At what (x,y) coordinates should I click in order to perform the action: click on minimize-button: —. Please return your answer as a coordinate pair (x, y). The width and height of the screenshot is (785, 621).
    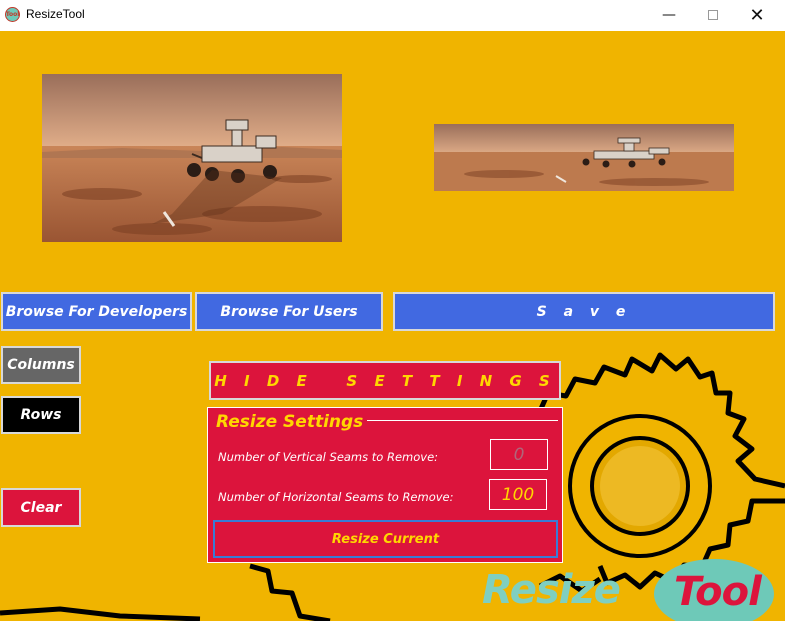
    Looking at the image, I should click on (669, 15).